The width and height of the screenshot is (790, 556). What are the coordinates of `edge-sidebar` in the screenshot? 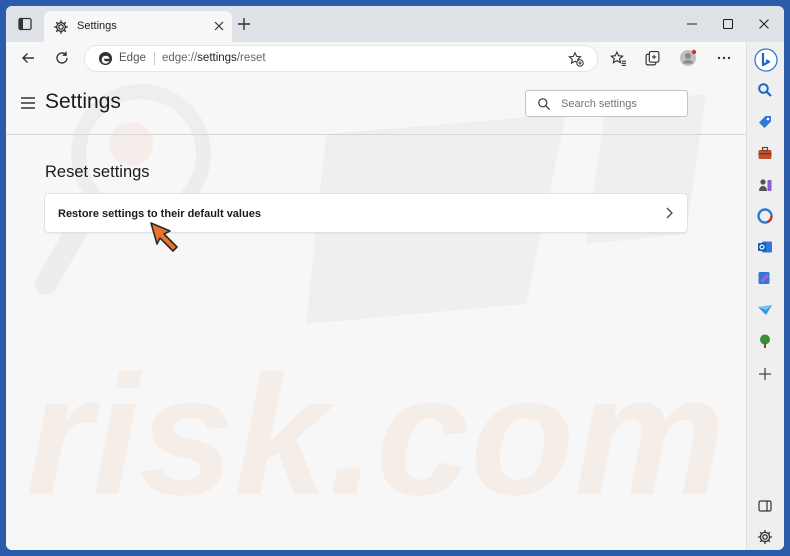 It's located at (765, 296).